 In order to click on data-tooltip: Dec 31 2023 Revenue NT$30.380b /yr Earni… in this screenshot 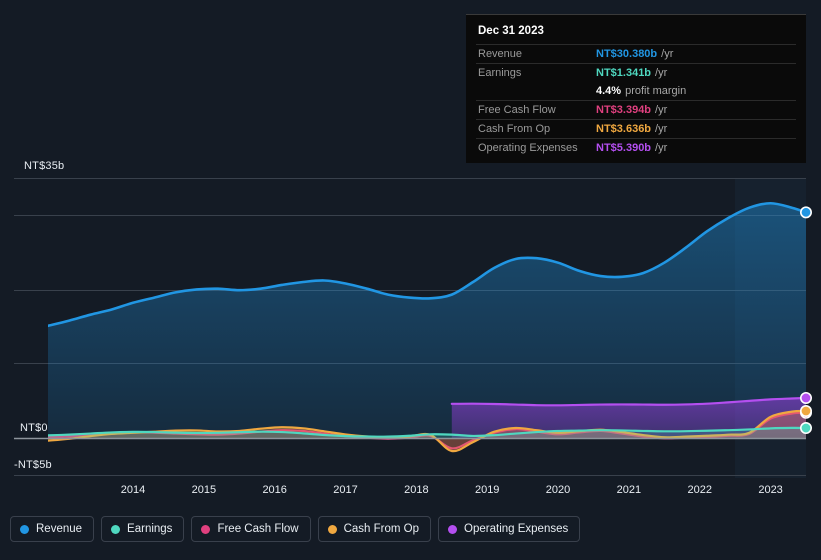, I will do `click(636, 88)`.